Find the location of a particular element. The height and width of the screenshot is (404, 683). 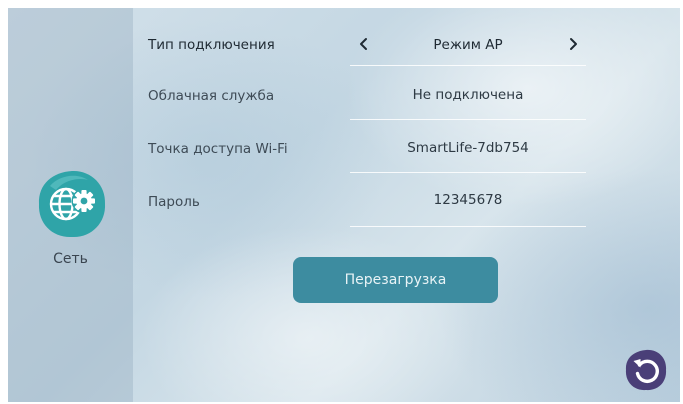

cloud-service-value: Не подключена is located at coordinates (468, 95).